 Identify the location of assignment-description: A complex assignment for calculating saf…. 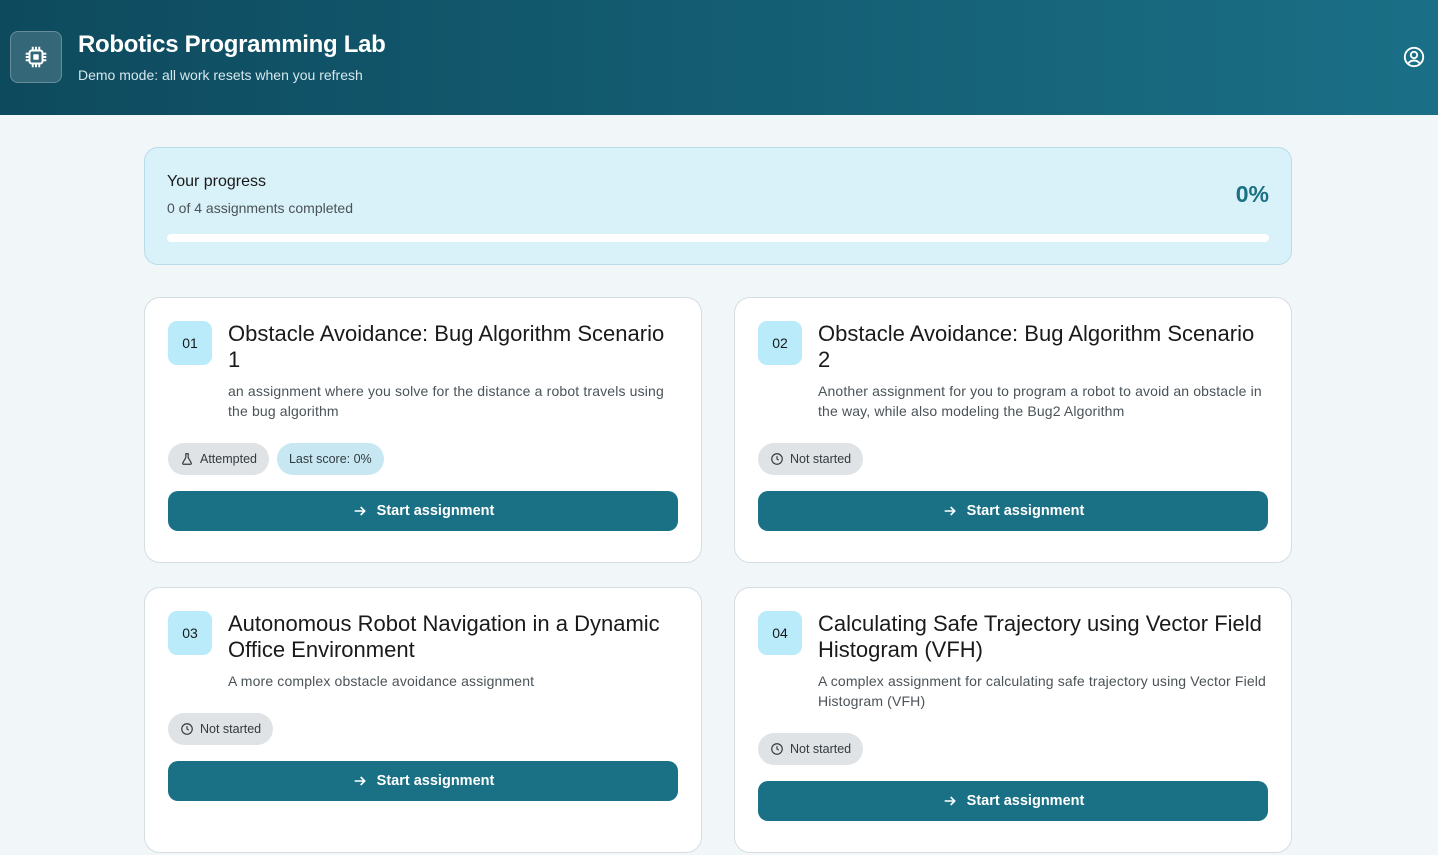
(1042, 691).